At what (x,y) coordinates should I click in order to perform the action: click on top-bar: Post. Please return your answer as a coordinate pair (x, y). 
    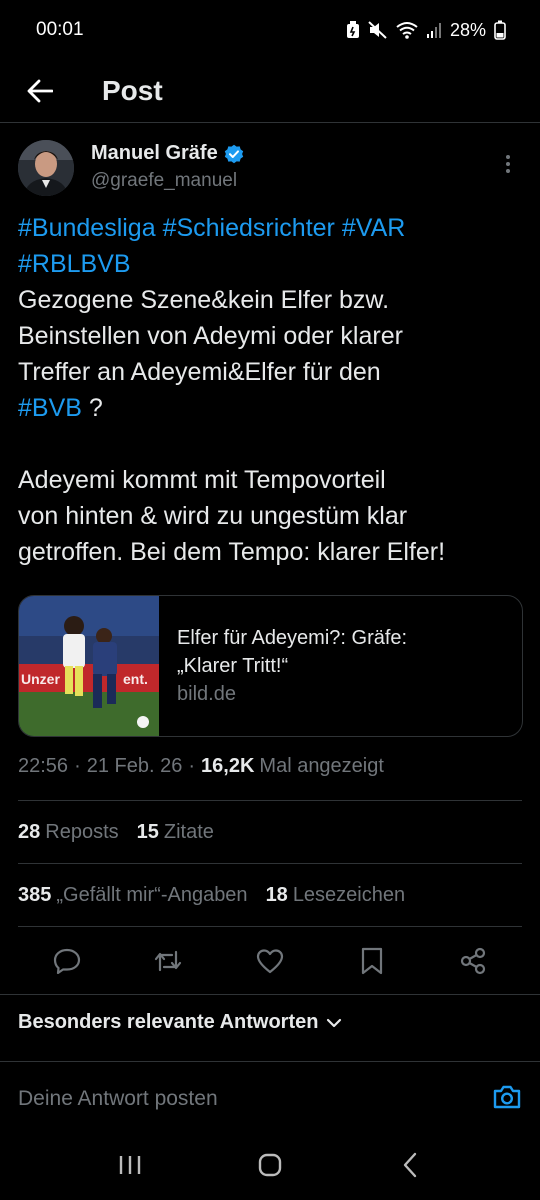
    Looking at the image, I should click on (270, 91).